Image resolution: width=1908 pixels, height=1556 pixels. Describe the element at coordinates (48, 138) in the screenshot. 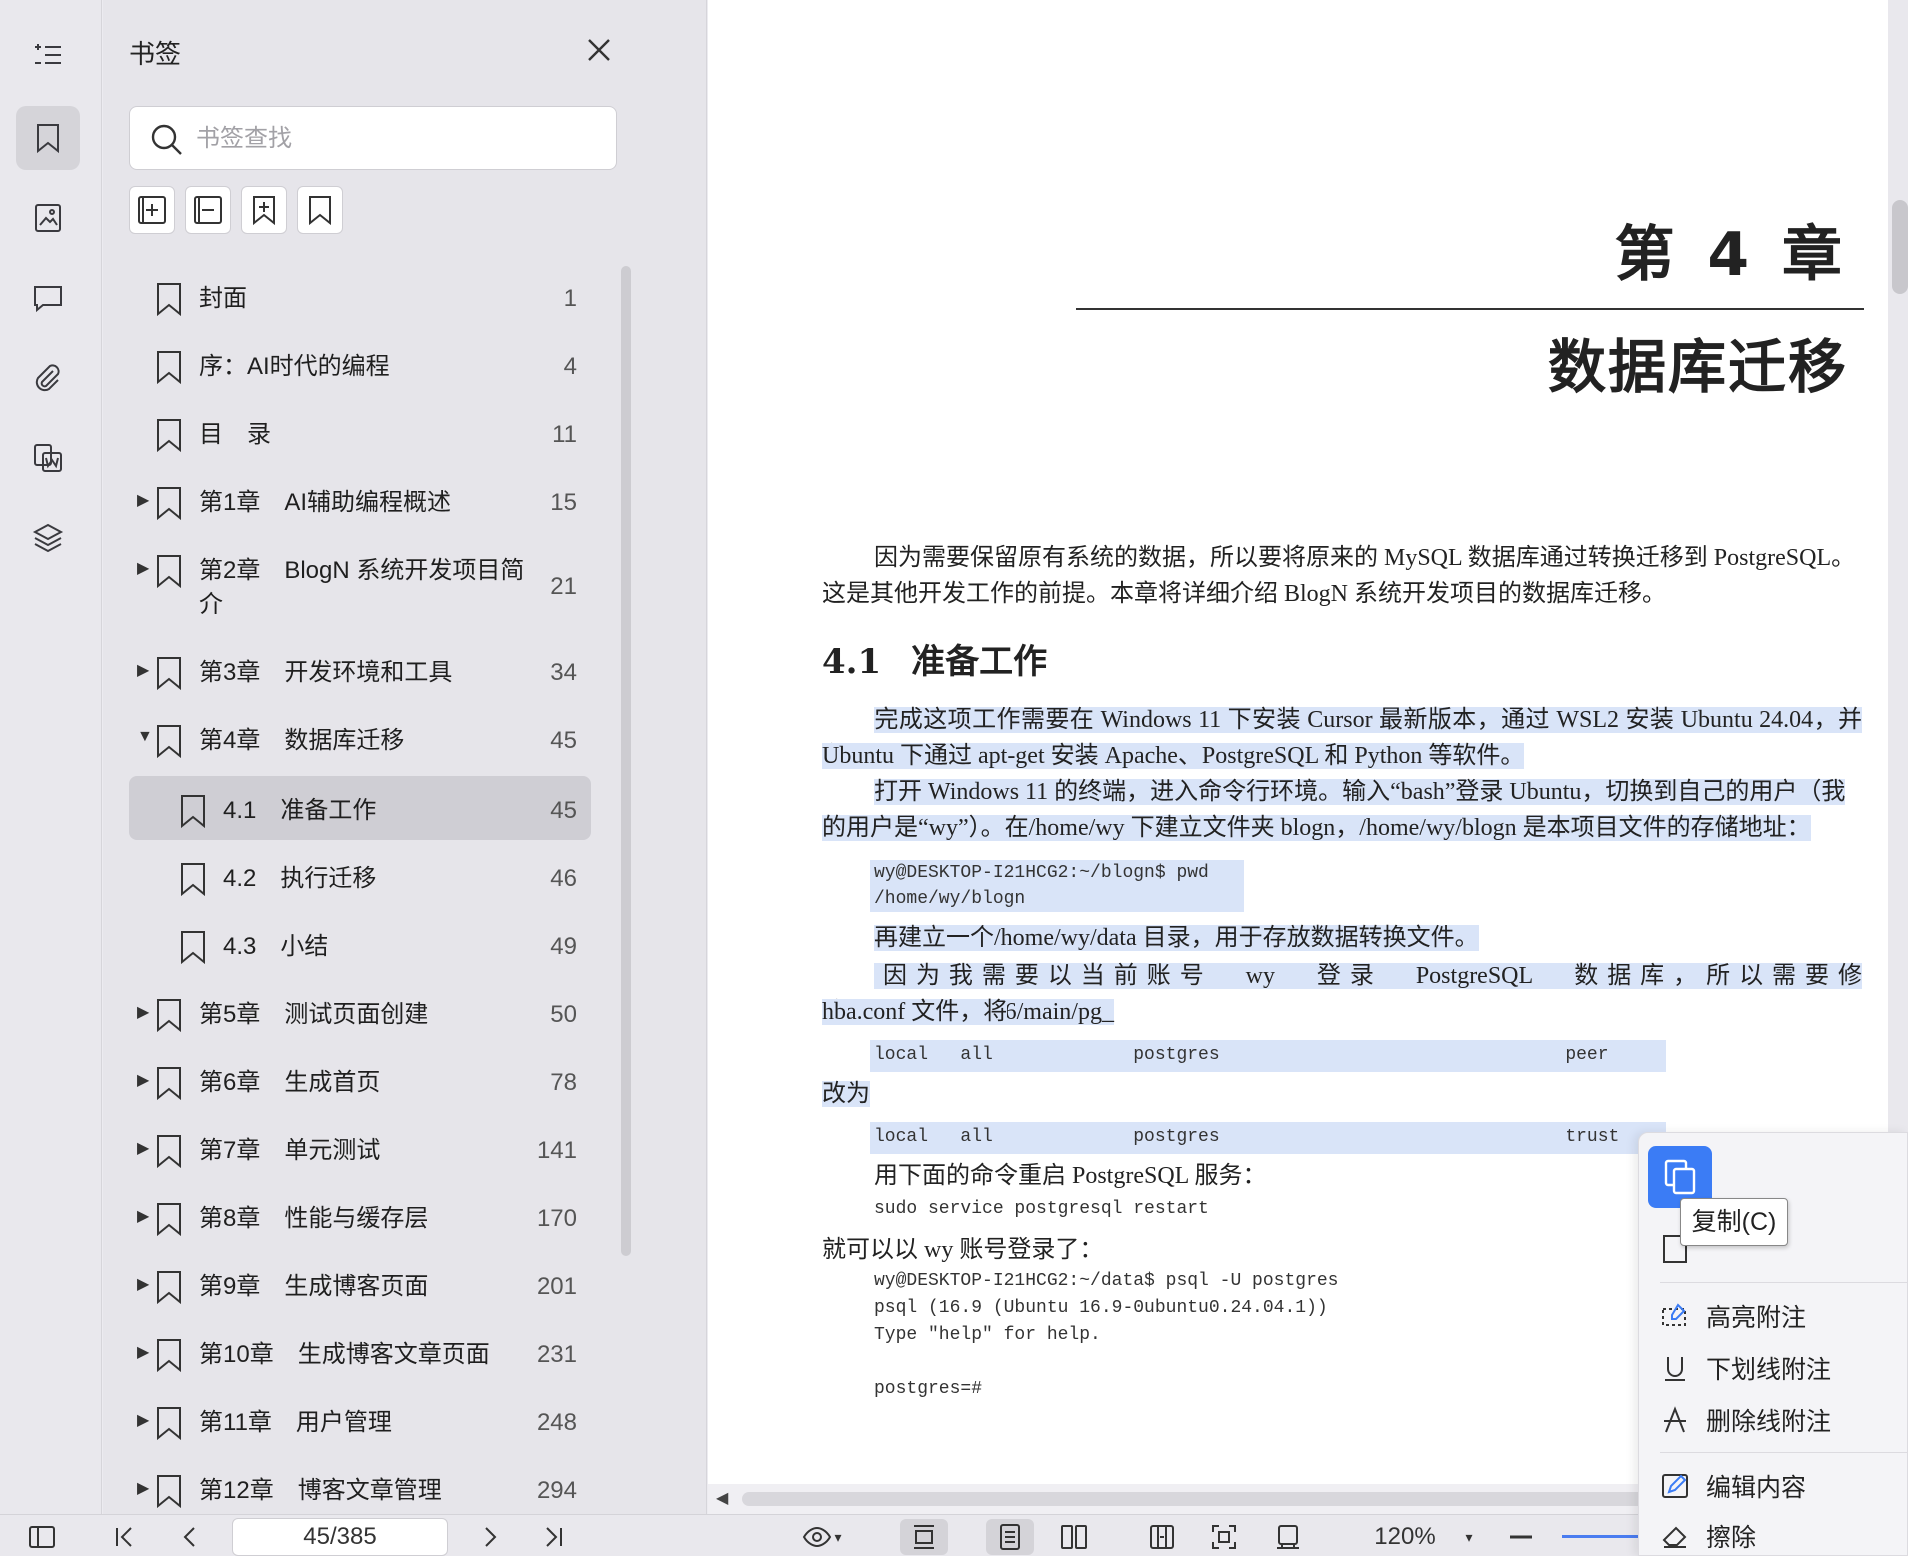

I see `bookmark-panel-icon` at that location.